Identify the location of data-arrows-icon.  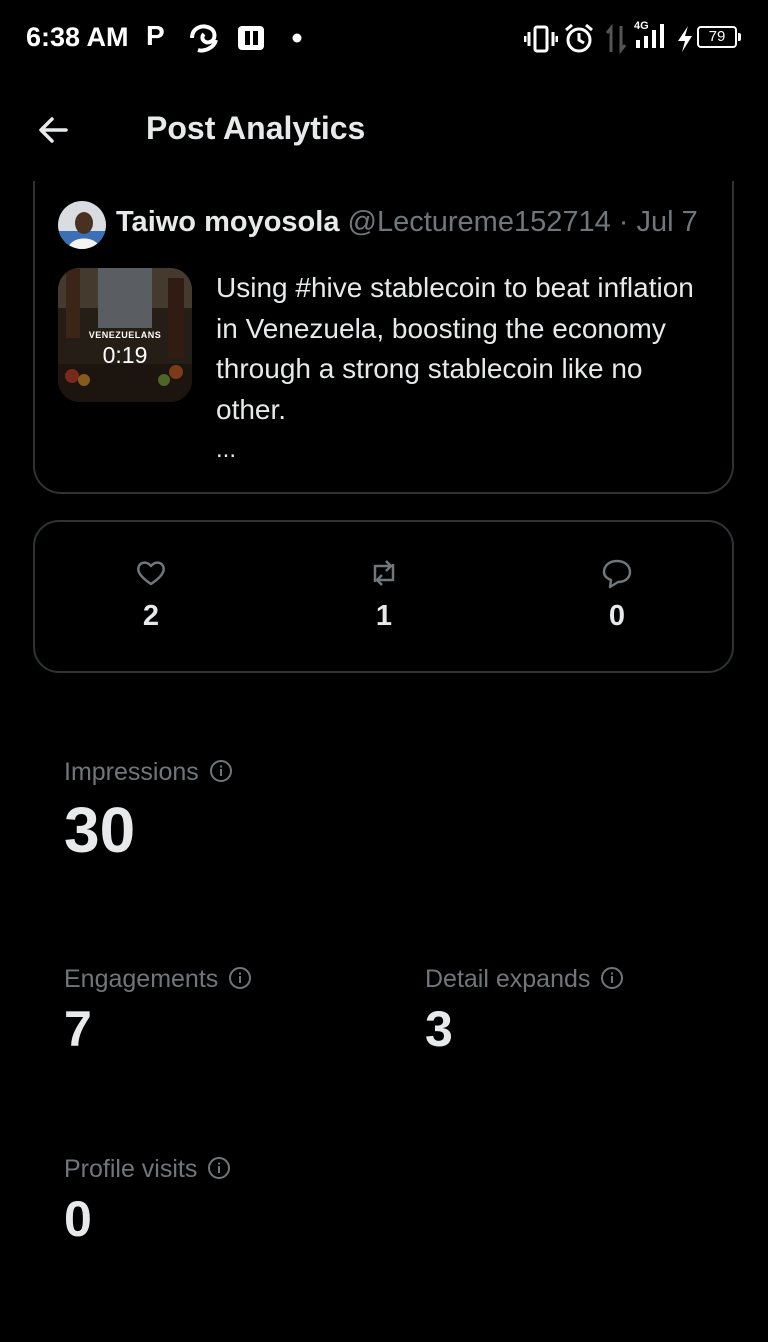
(616, 39).